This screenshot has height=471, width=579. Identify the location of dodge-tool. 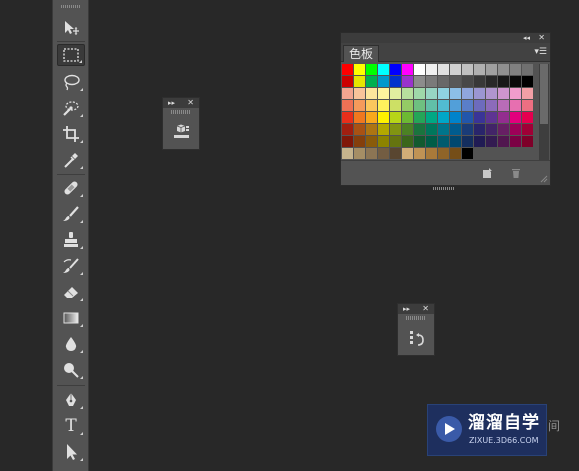
(71, 370).